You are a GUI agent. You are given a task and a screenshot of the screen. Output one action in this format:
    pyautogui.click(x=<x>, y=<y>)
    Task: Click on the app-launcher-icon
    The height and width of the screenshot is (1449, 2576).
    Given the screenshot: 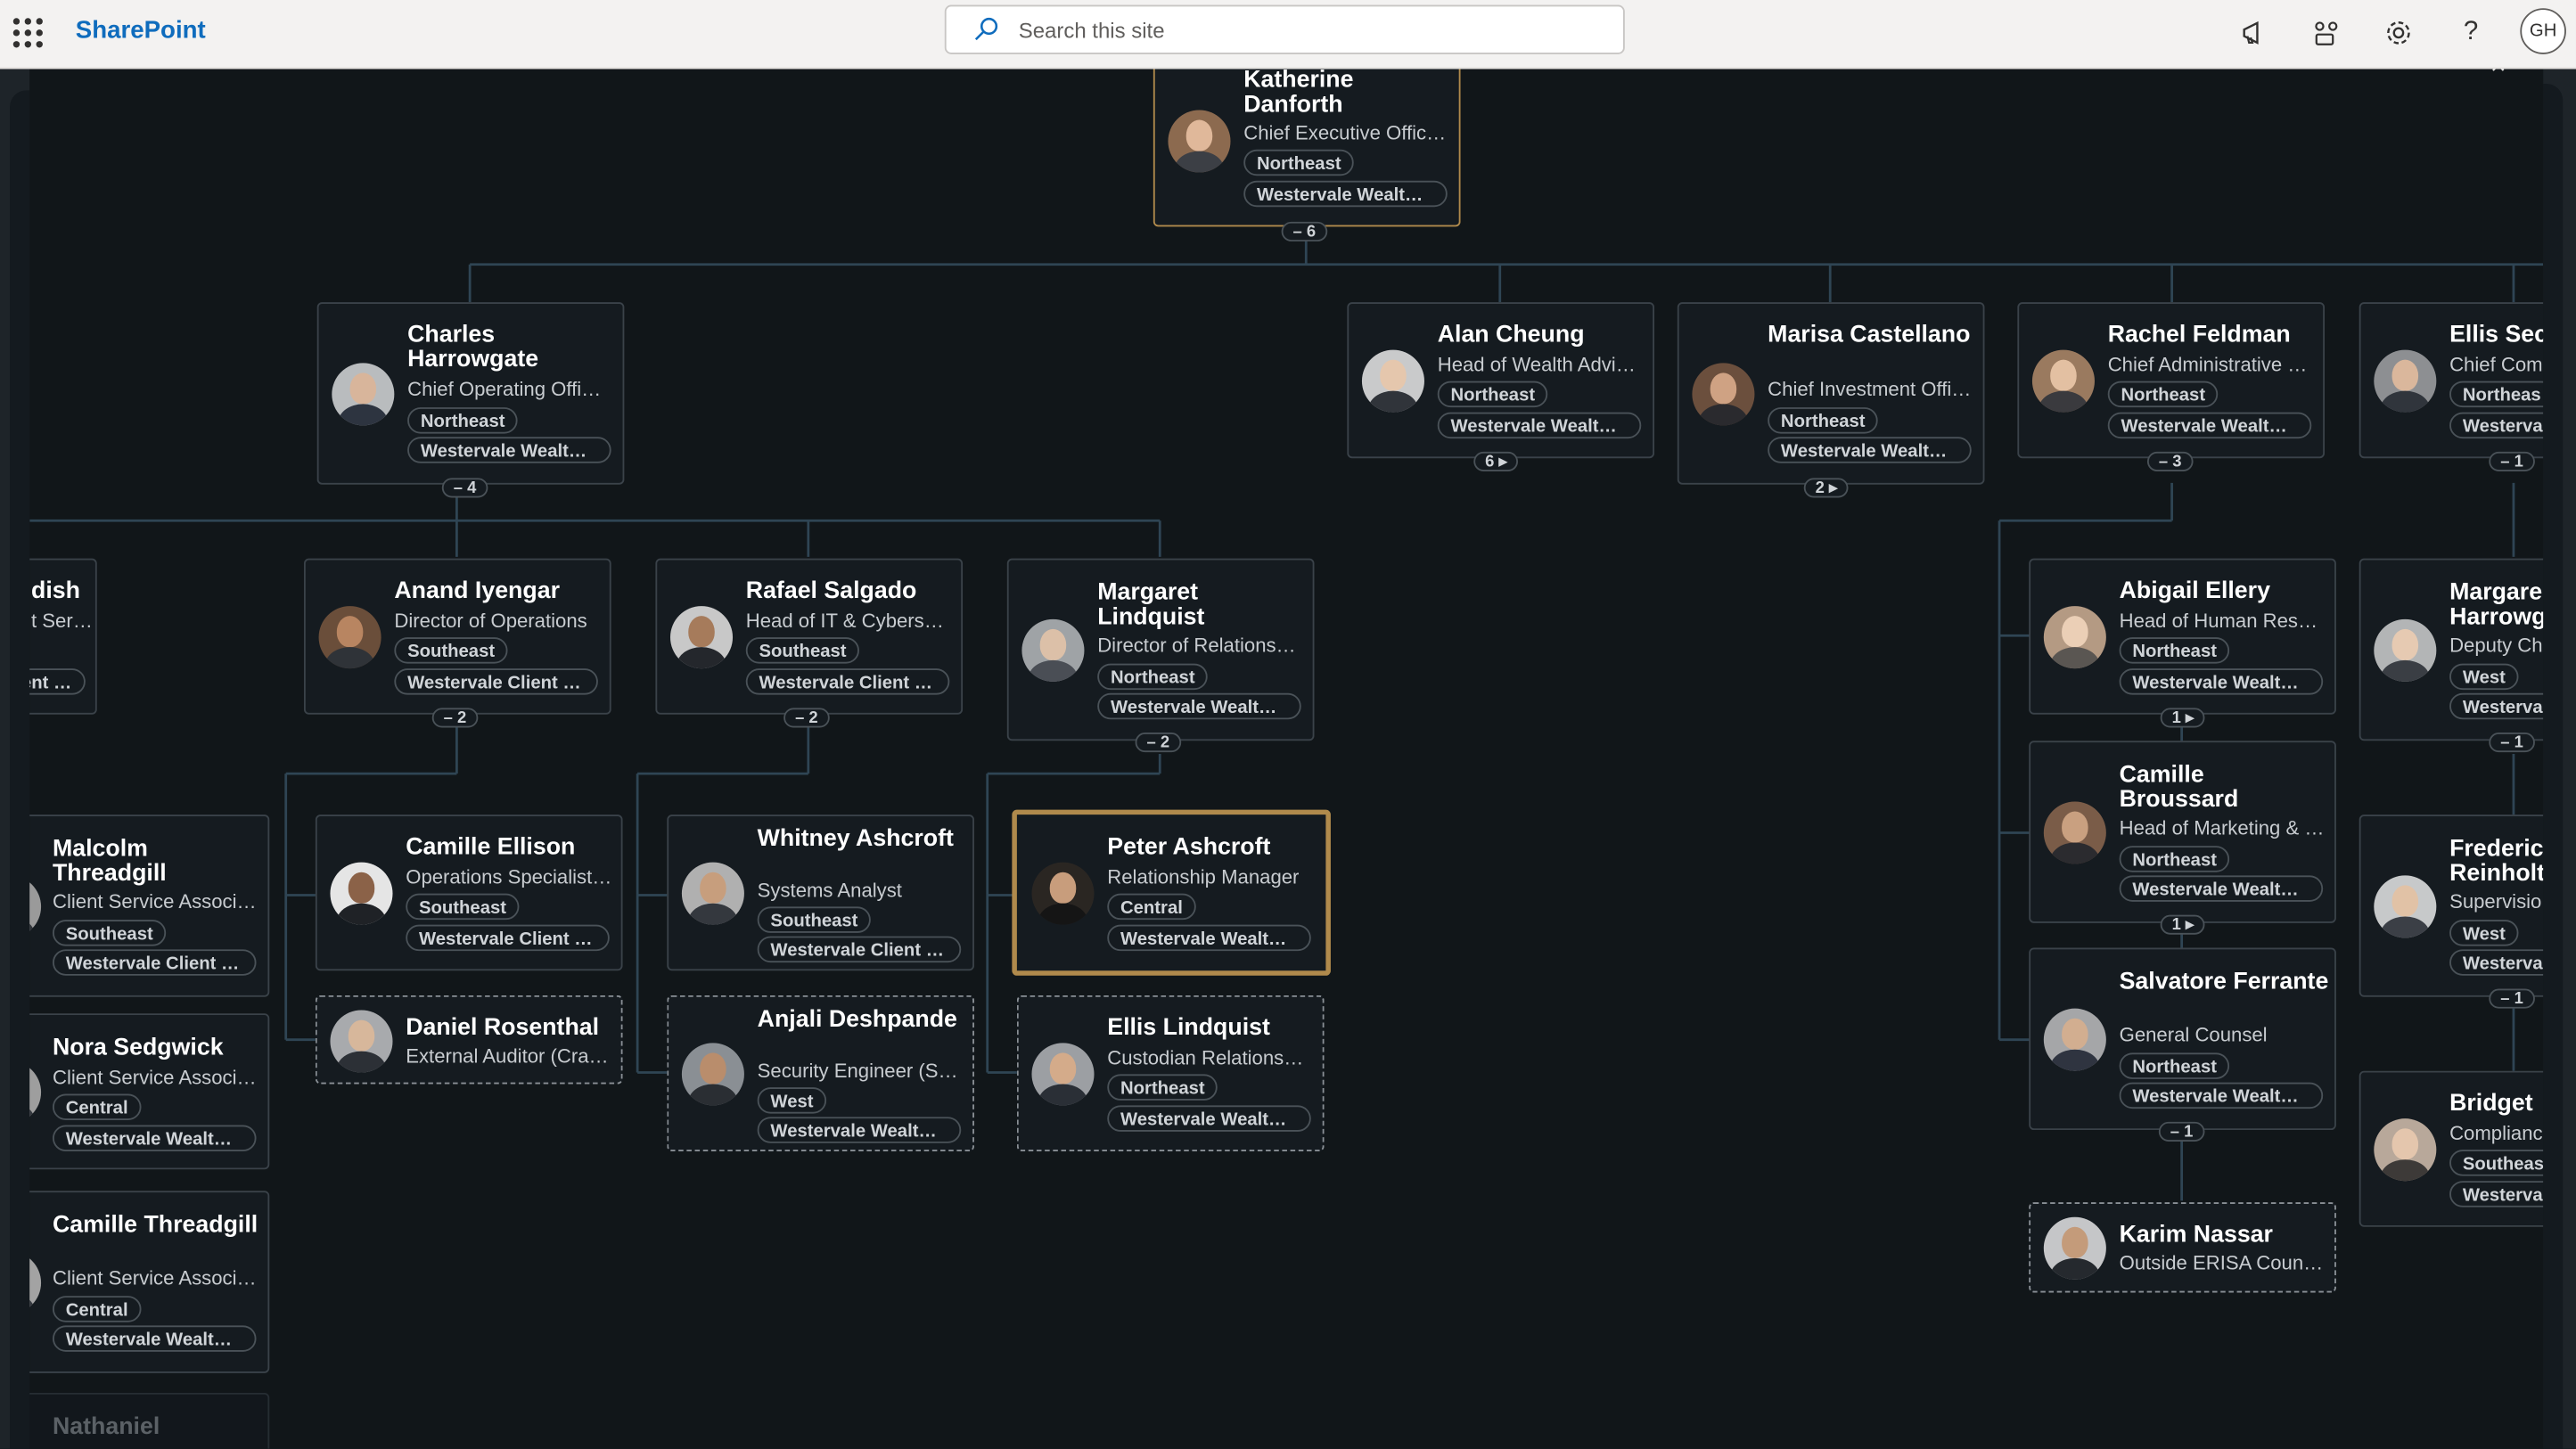 What is the action you would take?
    pyautogui.click(x=27, y=33)
    